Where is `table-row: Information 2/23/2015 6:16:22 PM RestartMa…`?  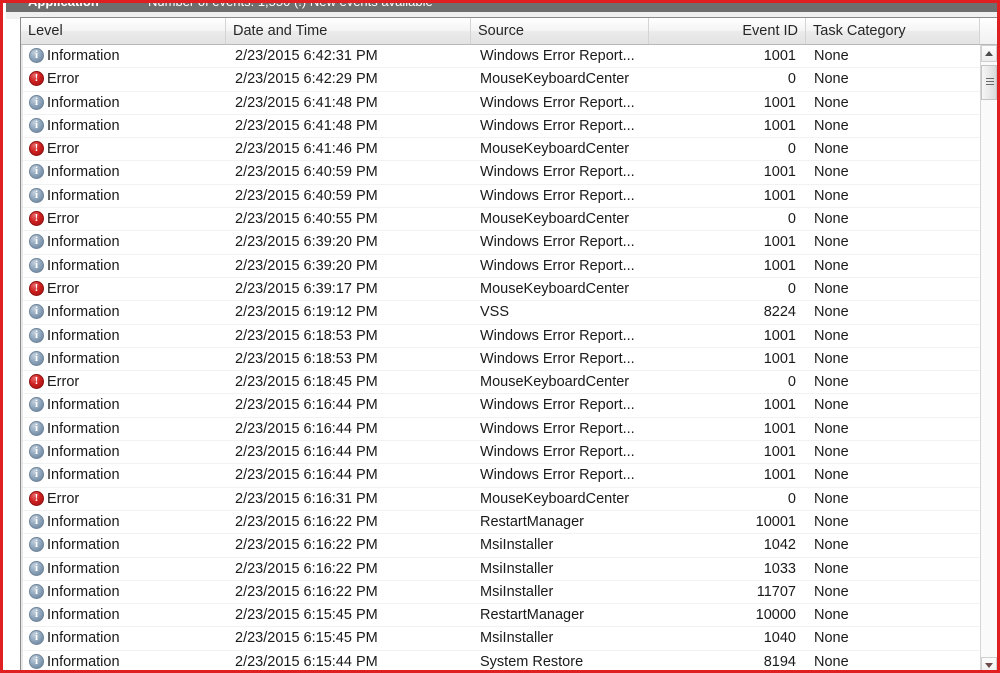
table-row: Information 2/23/2015 6:16:22 PM RestartMa… is located at coordinates (501, 522).